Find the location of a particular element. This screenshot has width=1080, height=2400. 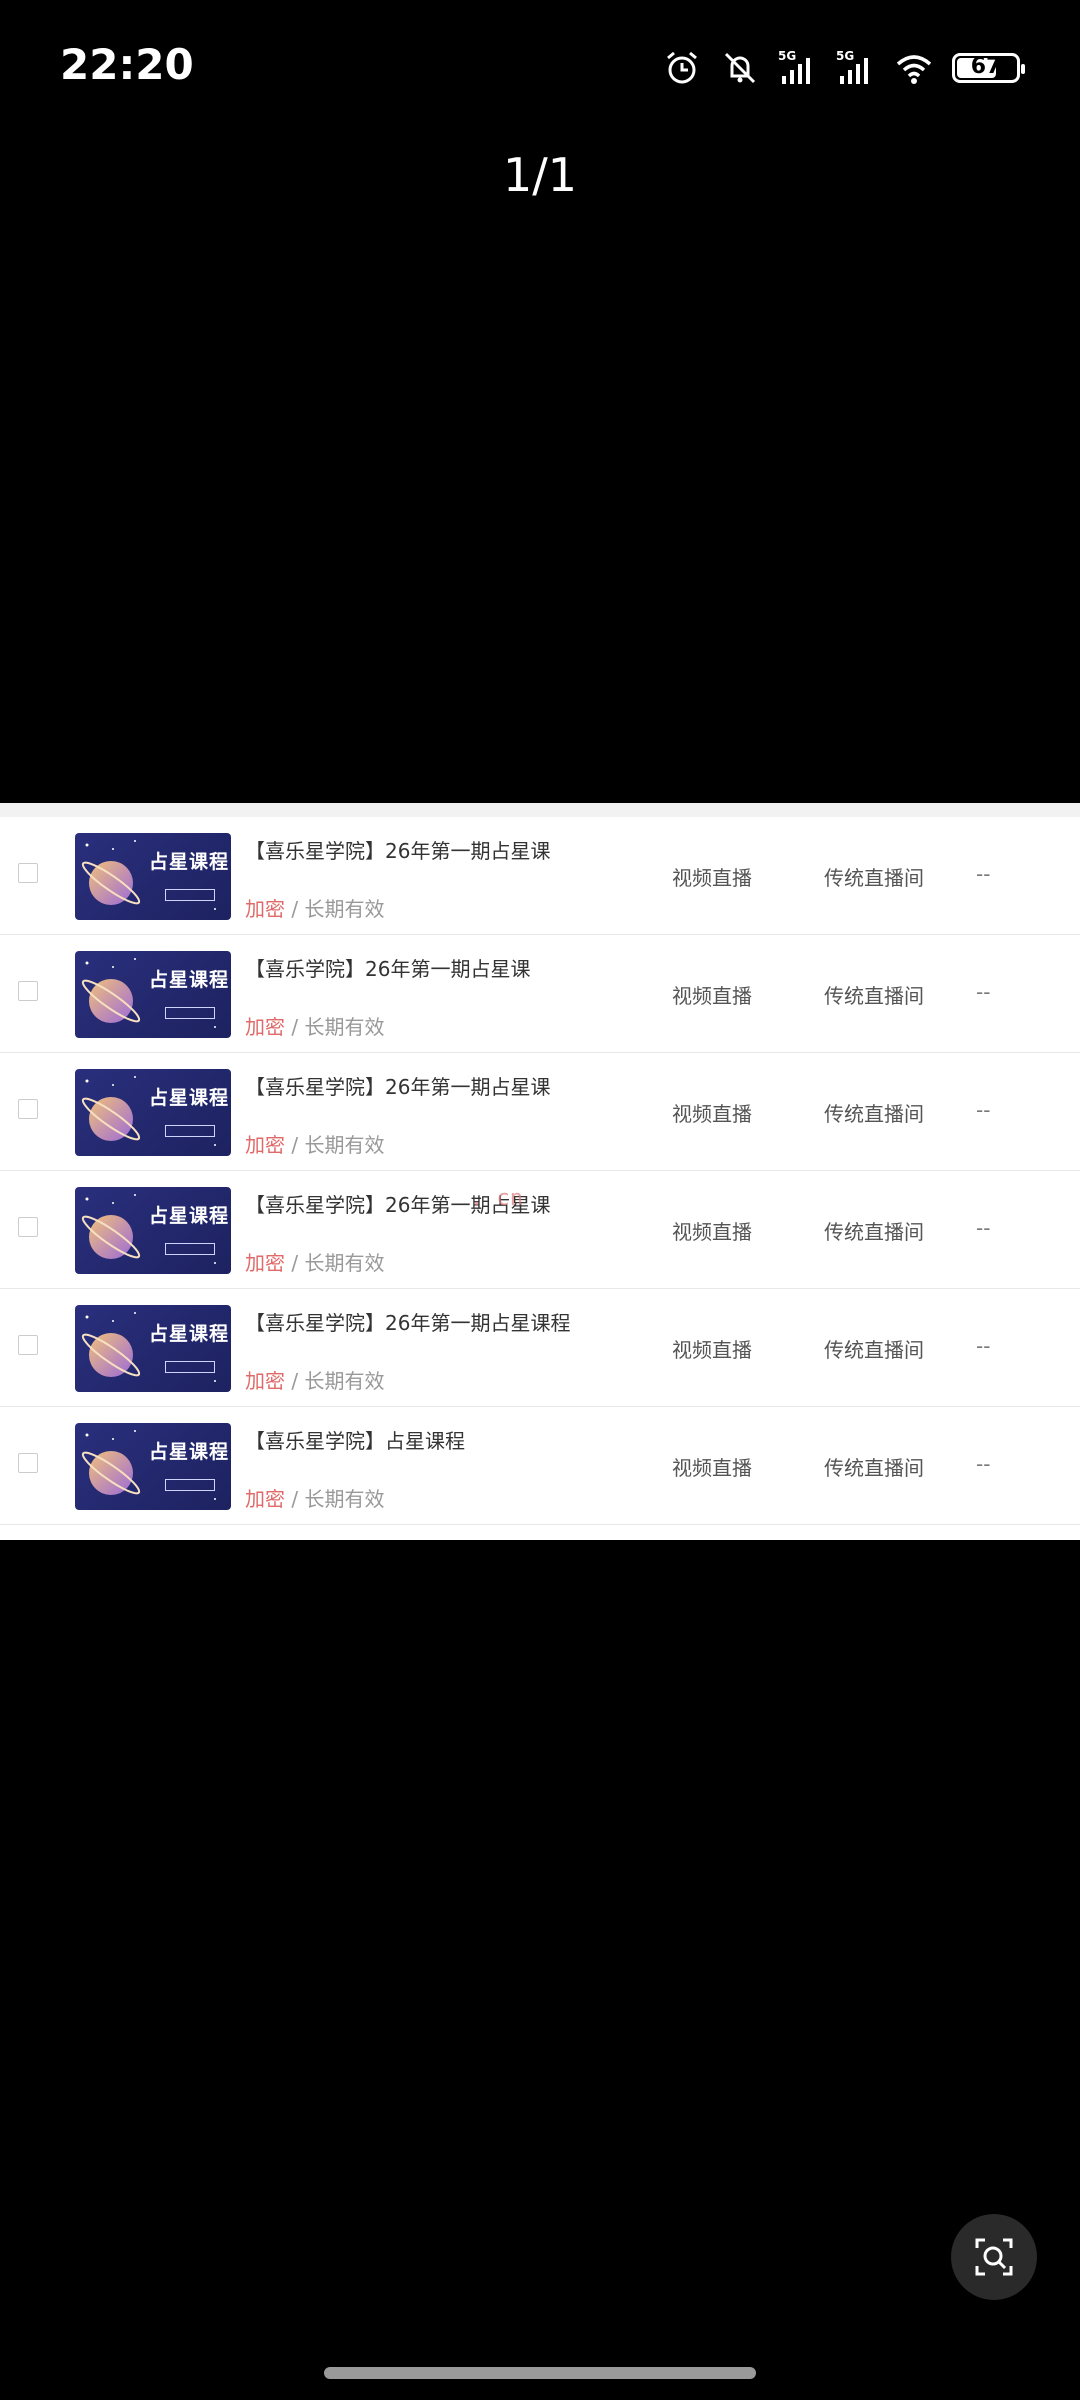

course-title: 【喜乐星学院】占星课程 is located at coordinates (355, 1439).